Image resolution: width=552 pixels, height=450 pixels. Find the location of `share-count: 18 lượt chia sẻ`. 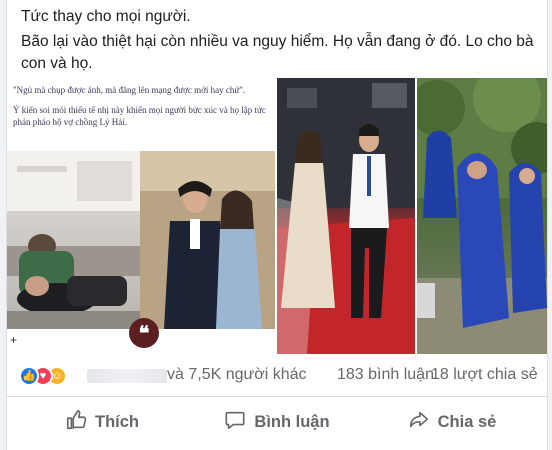

share-count: 18 lượt chia sẻ is located at coordinates (484, 375).